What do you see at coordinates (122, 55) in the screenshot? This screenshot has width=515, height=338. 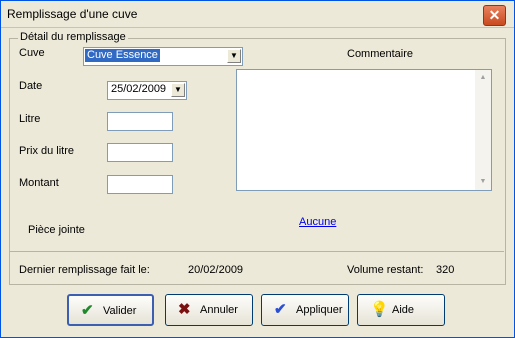 I see `cuve-select-value: Cuve Essence` at bounding box center [122, 55].